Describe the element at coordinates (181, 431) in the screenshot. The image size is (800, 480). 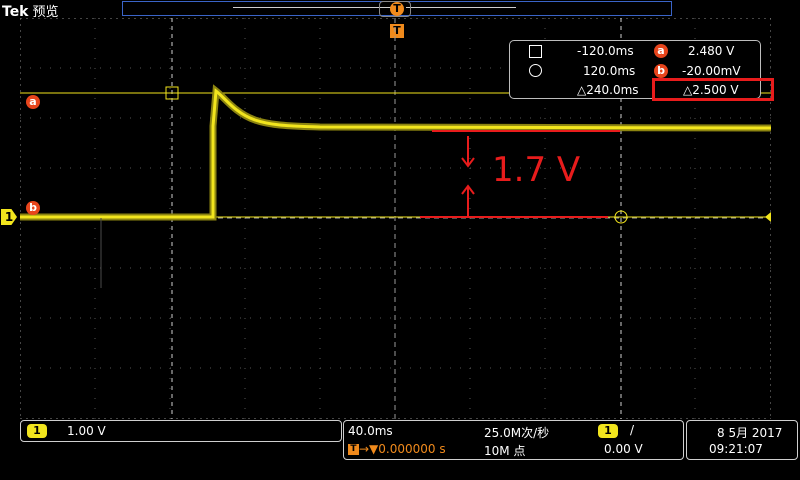
I see `ch1-scale-panel: 1 1.00 V` at that location.